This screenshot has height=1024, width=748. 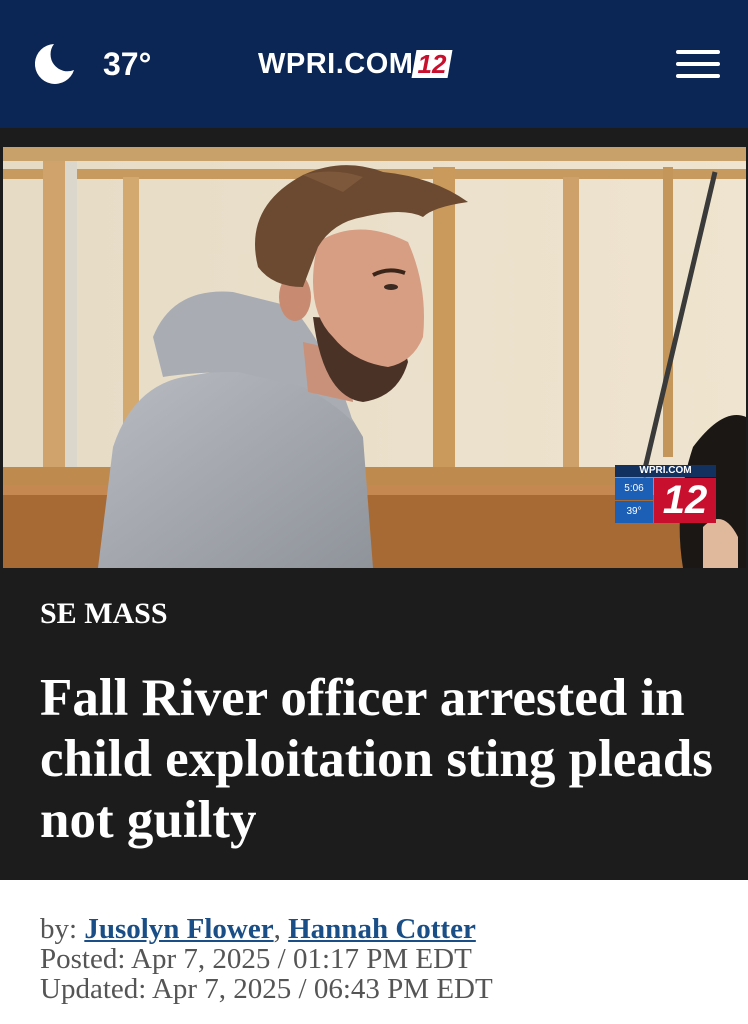 I want to click on bug-channel-number: 12, so click(x=685, y=500).